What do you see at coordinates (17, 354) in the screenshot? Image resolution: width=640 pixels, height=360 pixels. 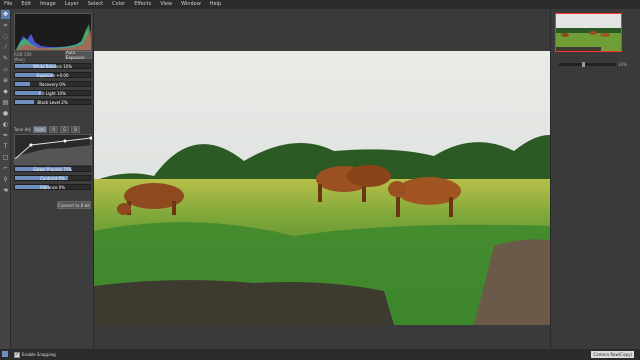 I see `snapping-checkbox: ✓` at bounding box center [17, 354].